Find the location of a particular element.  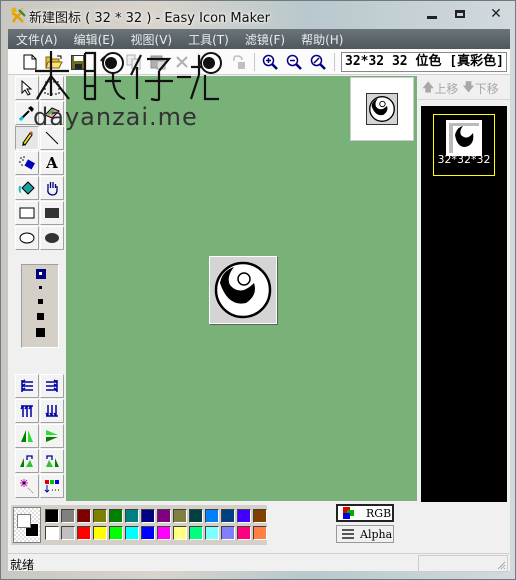

rgb-mode-button: RGB is located at coordinates (365, 513).